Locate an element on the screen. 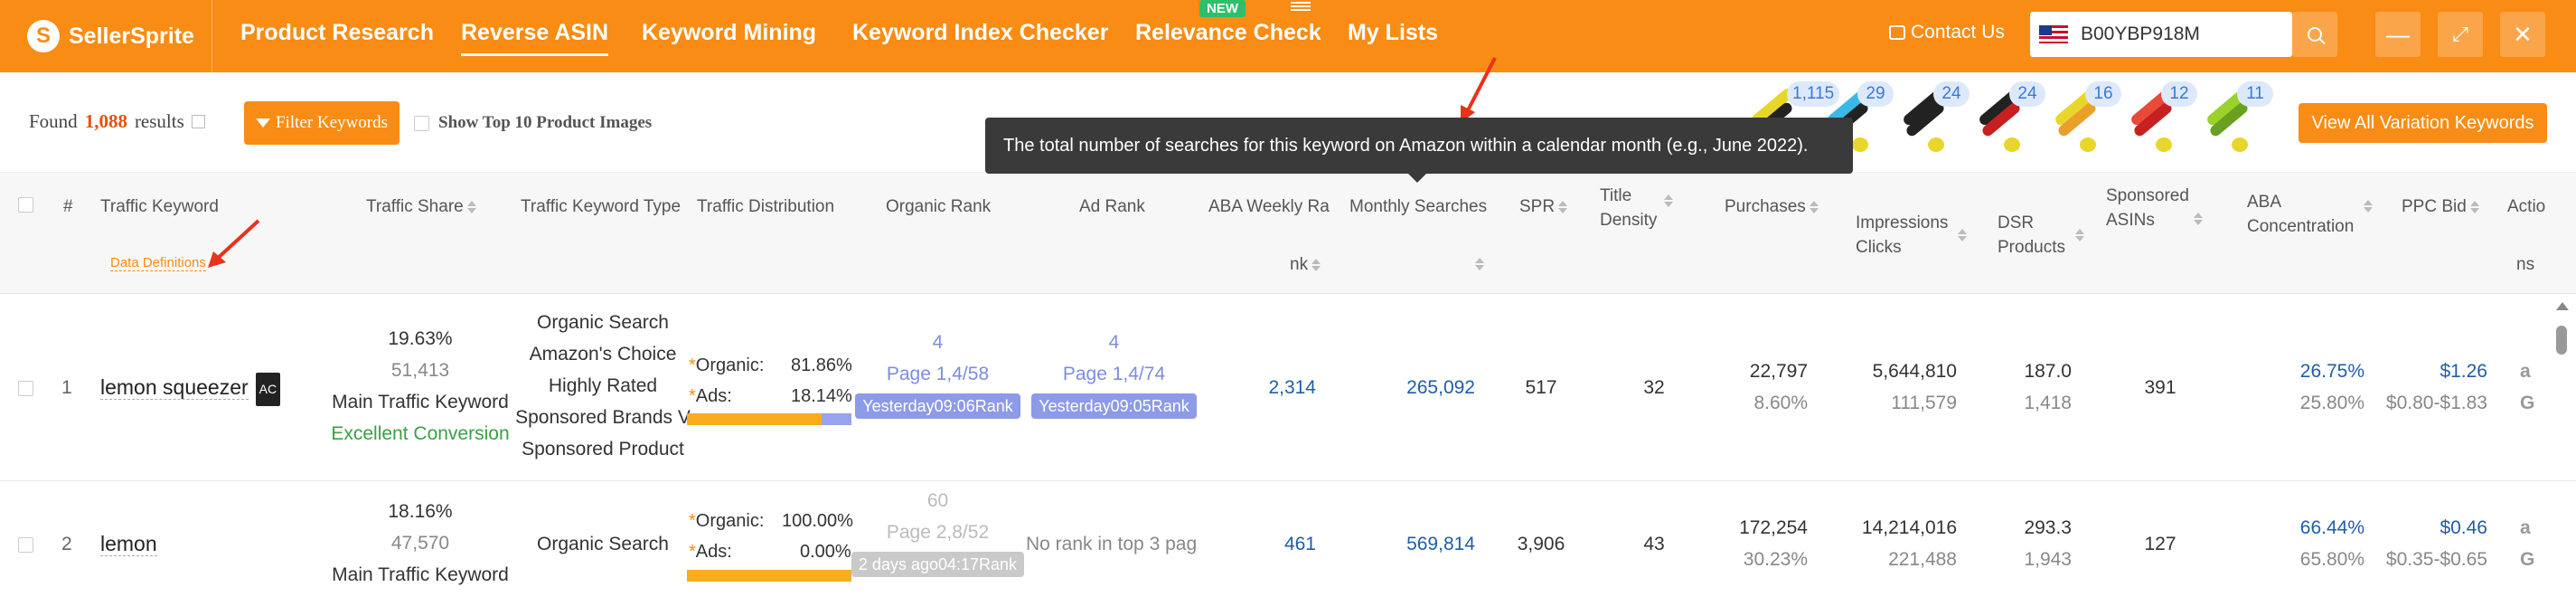  close-button: ✕ is located at coordinates (2523, 34).